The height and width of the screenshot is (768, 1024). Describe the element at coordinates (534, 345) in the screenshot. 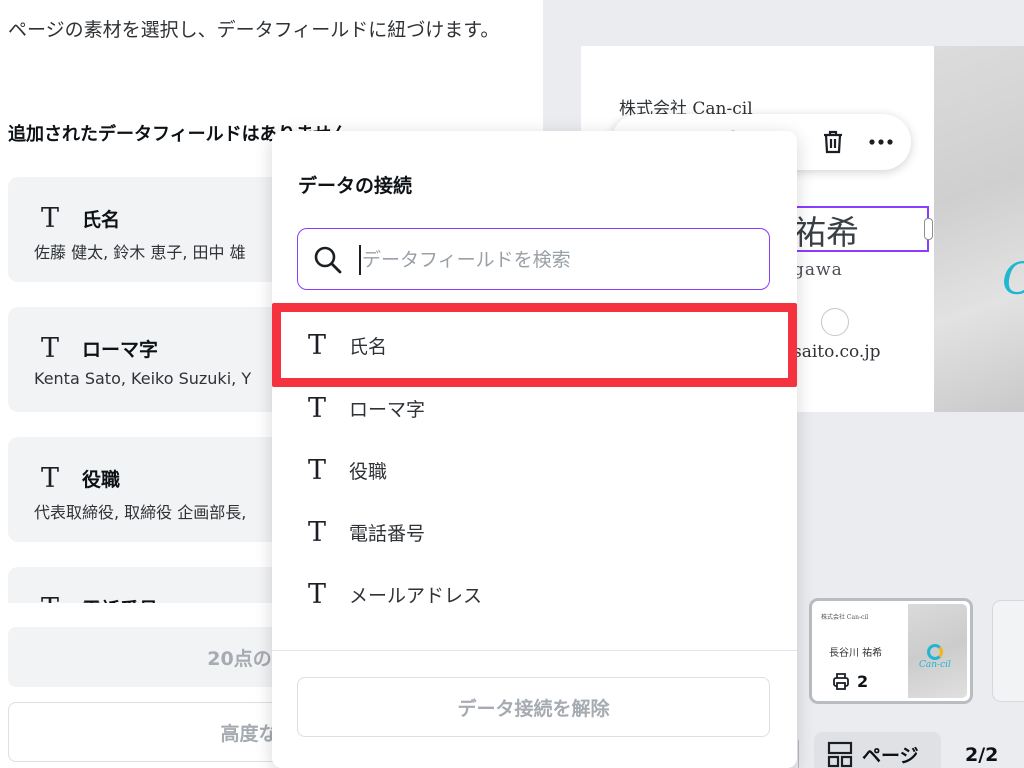

I see `option-name: T 氏名` at that location.